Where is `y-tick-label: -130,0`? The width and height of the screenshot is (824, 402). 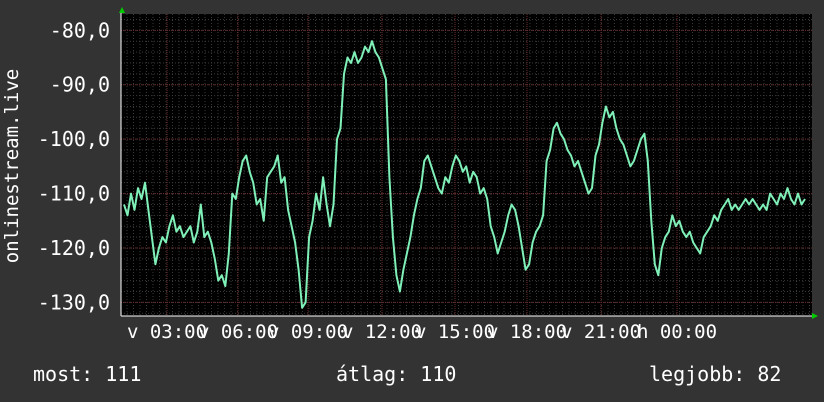
y-tick-label: -130,0 is located at coordinates (74, 302).